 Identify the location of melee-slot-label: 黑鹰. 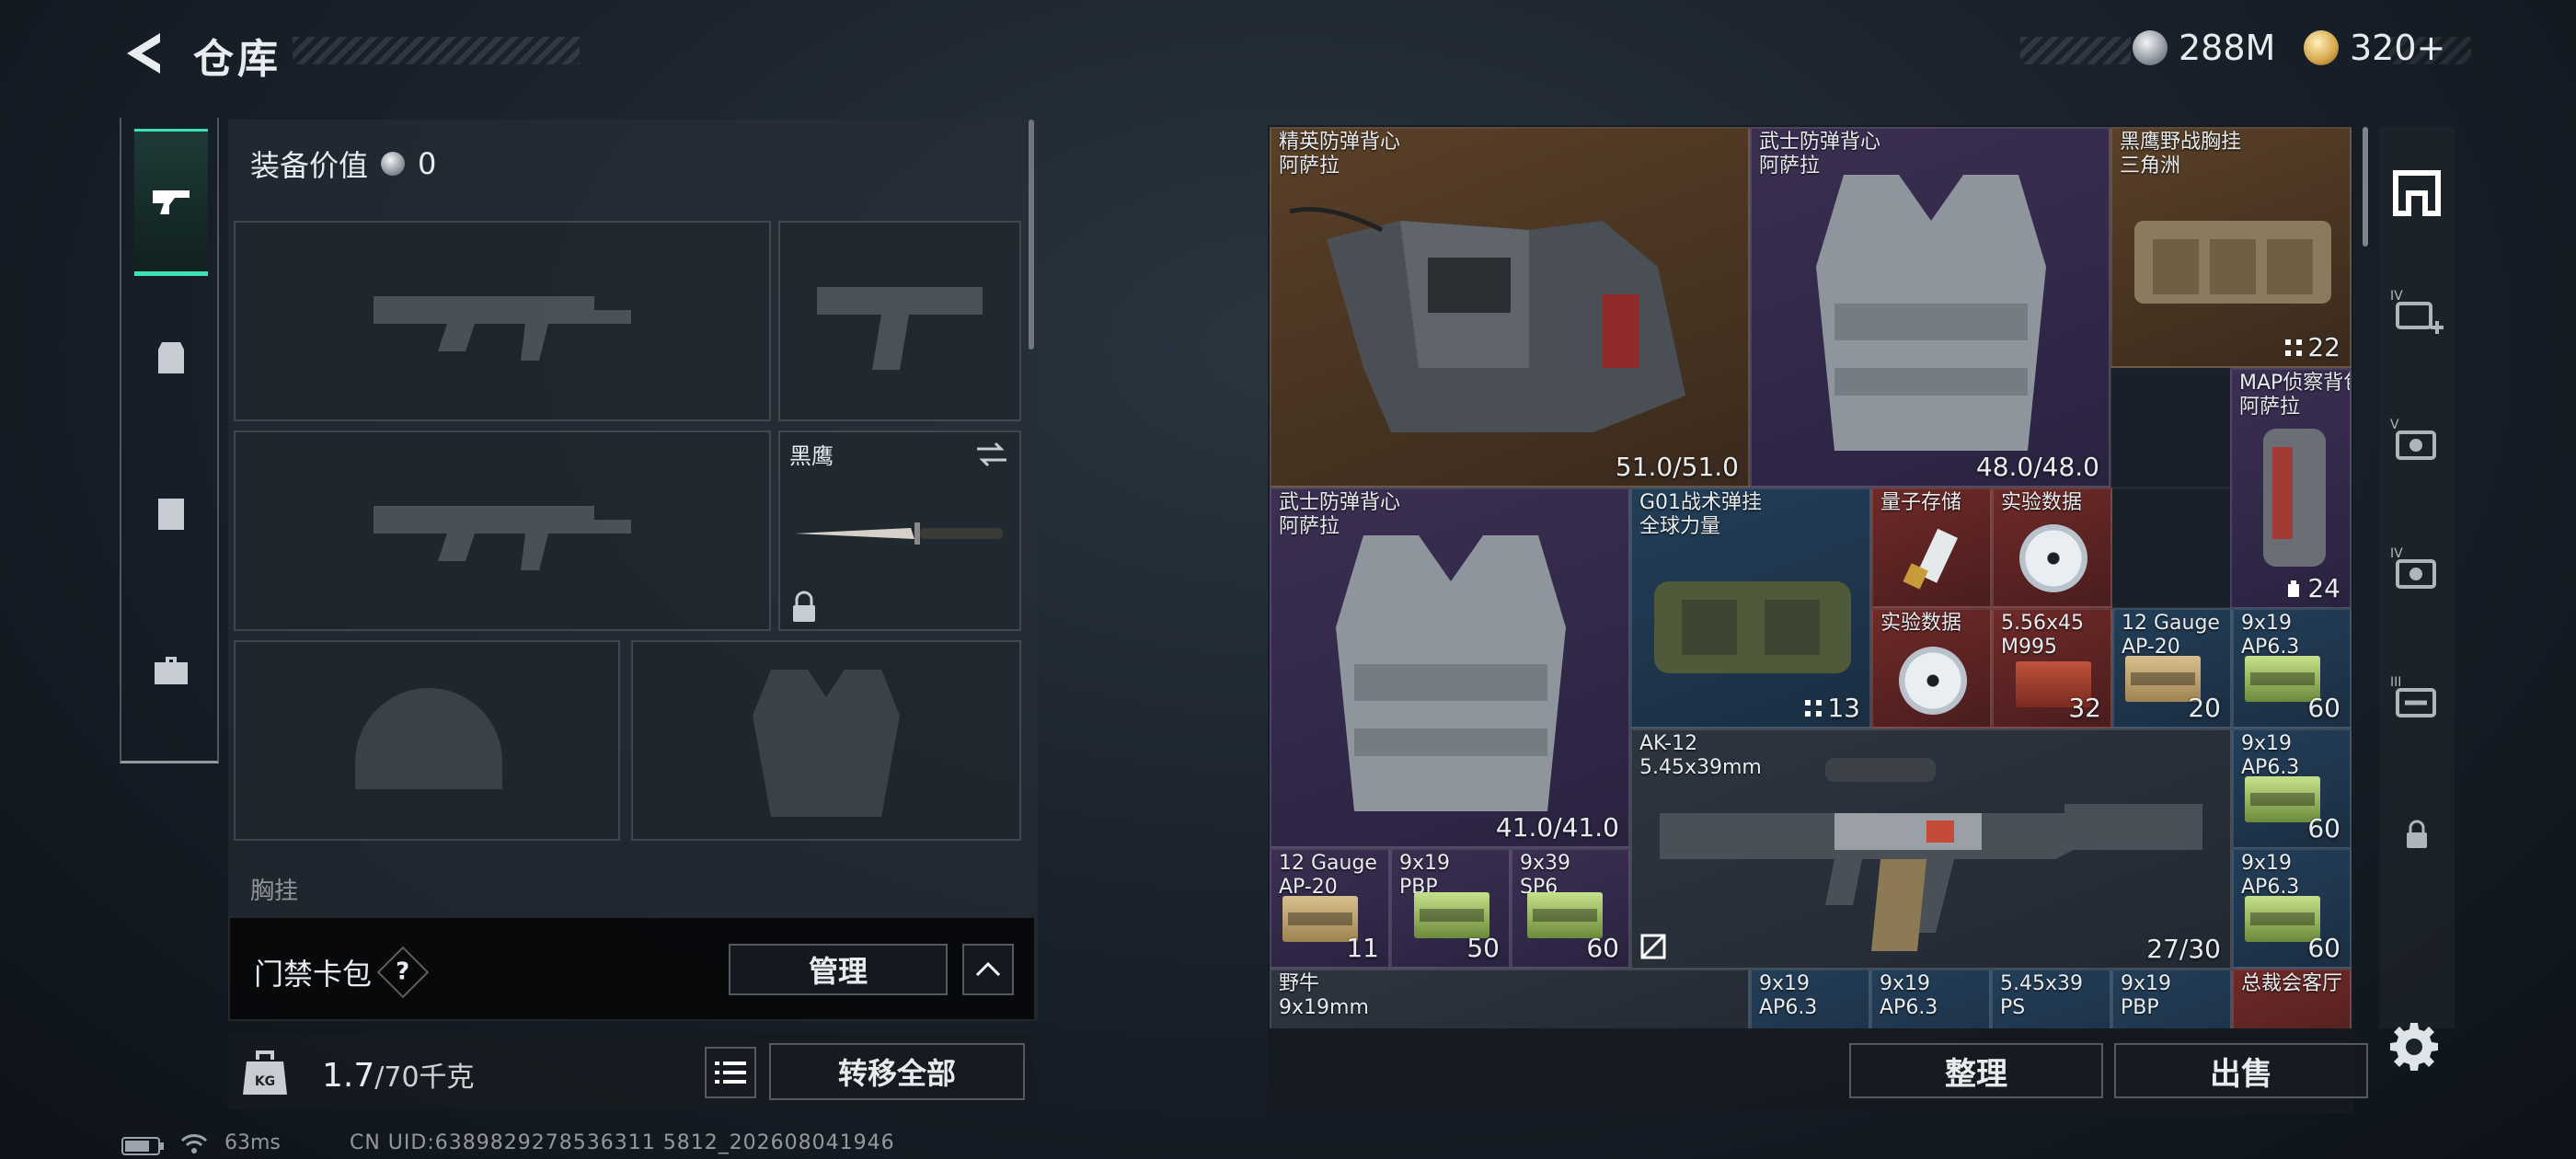
(811, 456).